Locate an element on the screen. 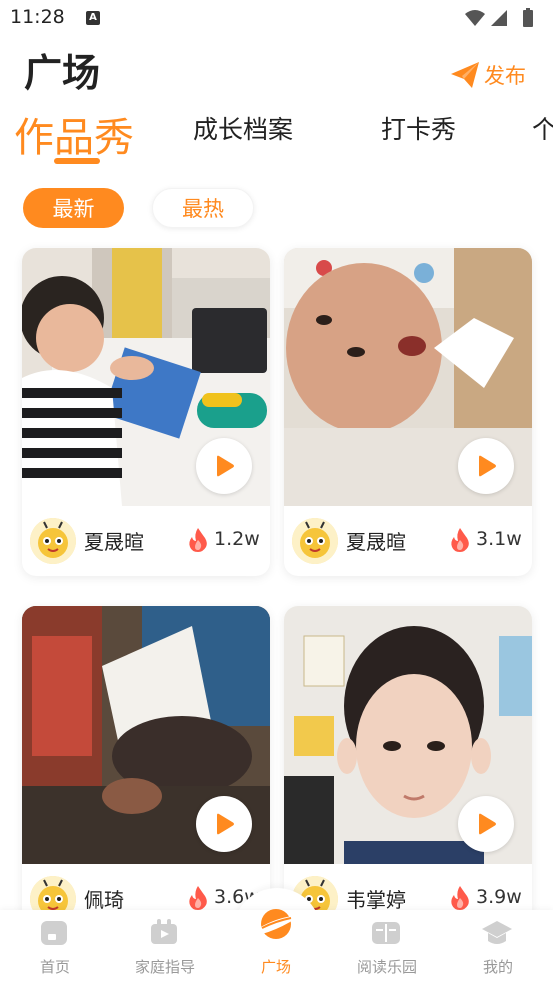 The height and width of the screenshot is (984, 553). nav-item-family-guide: 家庭指导 is located at coordinates (165, 947).